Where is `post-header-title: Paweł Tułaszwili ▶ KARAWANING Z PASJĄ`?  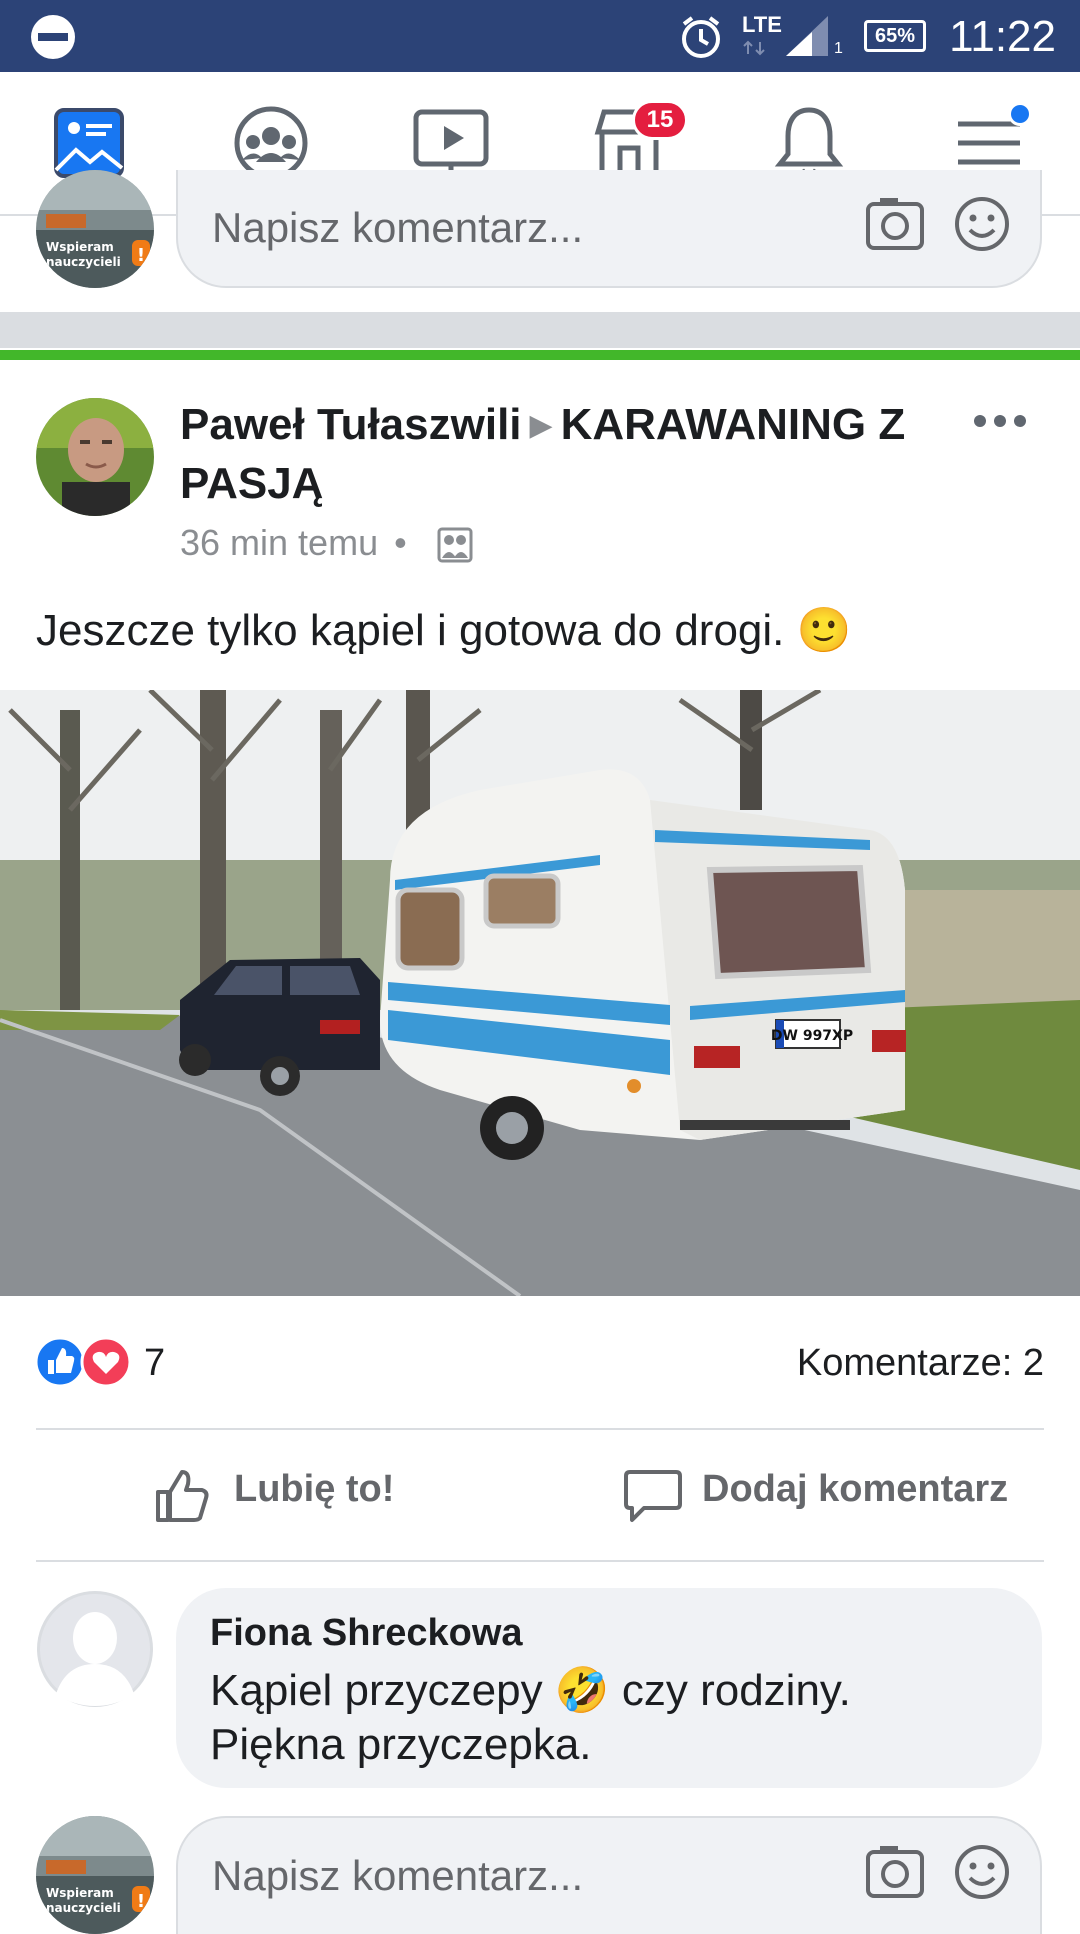
post-header-title: Paweł Tułaszwili ▶ KARAWANING Z PASJĄ is located at coordinates (560, 454).